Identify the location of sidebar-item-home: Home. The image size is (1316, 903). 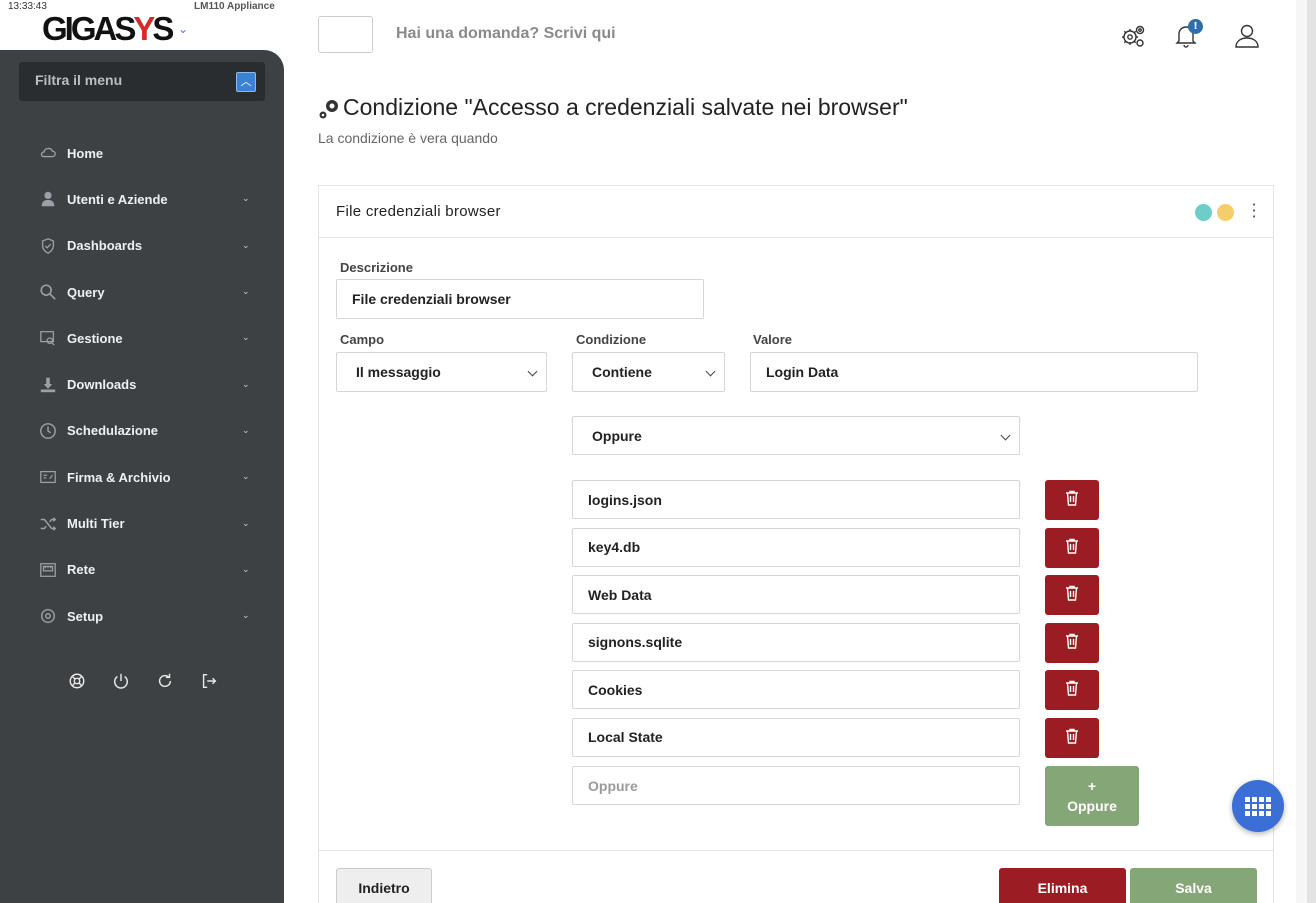
(142, 153).